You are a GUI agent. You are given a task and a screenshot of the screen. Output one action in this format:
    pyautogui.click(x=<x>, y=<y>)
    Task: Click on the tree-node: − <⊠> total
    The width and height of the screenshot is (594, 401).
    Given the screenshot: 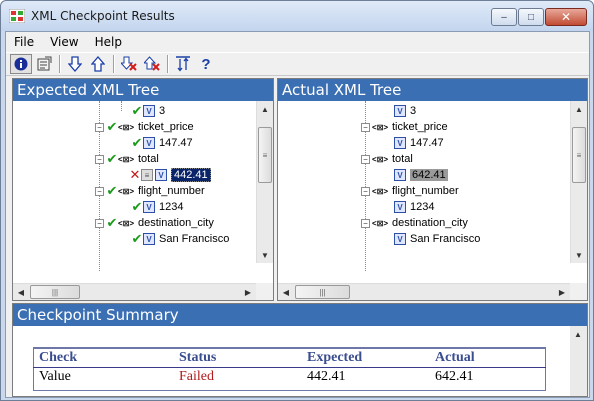 What is the action you would take?
    pyautogui.click(x=387, y=159)
    